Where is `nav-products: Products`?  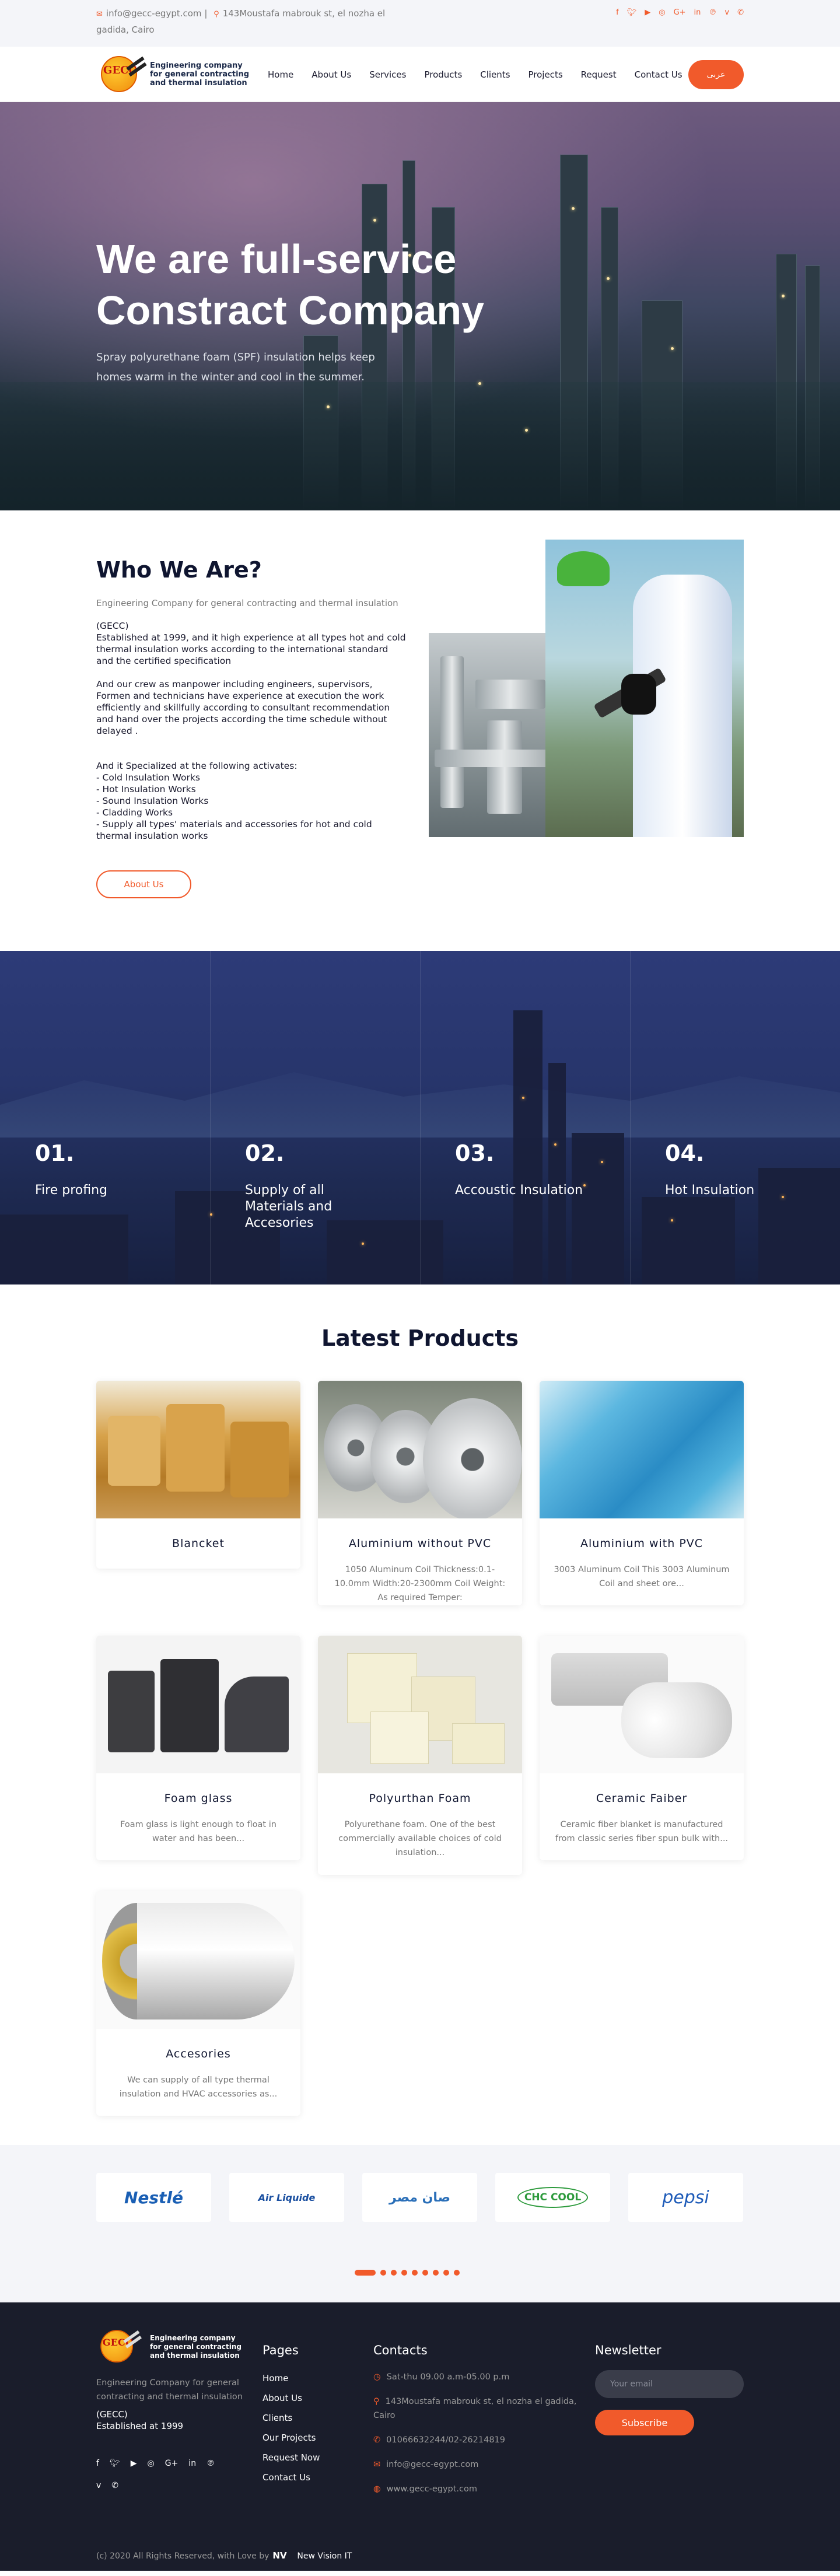 nav-products: Products is located at coordinates (443, 74).